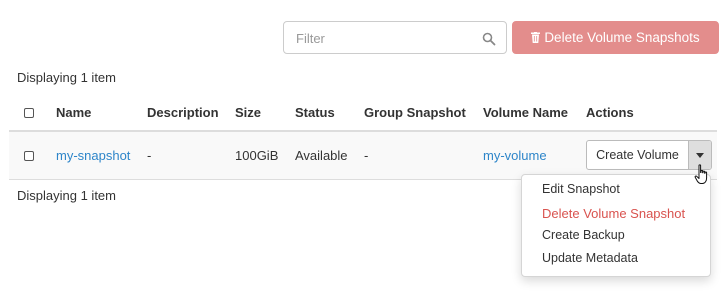 The width and height of the screenshot is (726, 300). I want to click on snapshot-status: Available, so click(321, 155).